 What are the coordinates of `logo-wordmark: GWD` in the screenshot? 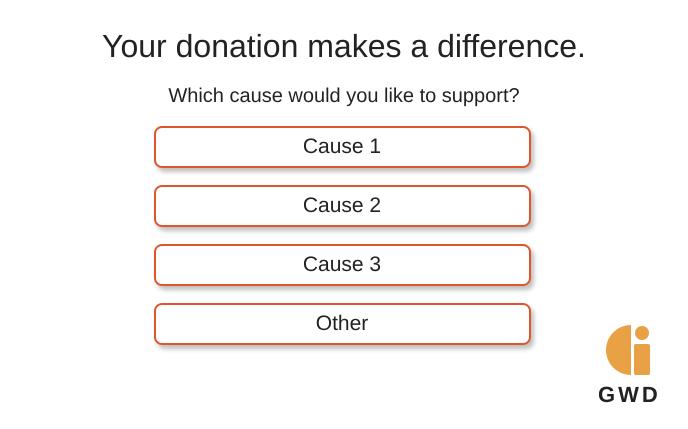 It's located at (629, 395).